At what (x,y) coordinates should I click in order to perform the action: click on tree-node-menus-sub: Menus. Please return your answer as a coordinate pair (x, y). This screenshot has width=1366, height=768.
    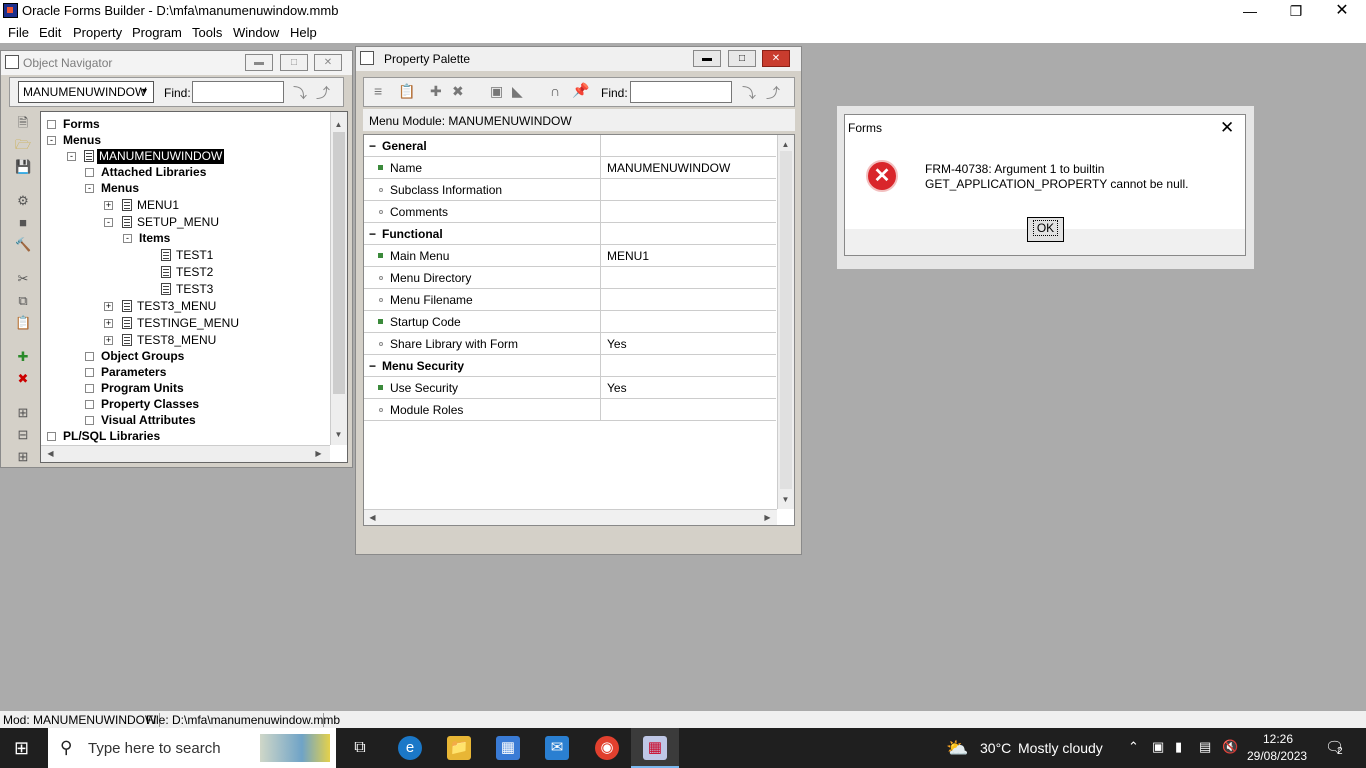
    Looking at the image, I should click on (120, 188).